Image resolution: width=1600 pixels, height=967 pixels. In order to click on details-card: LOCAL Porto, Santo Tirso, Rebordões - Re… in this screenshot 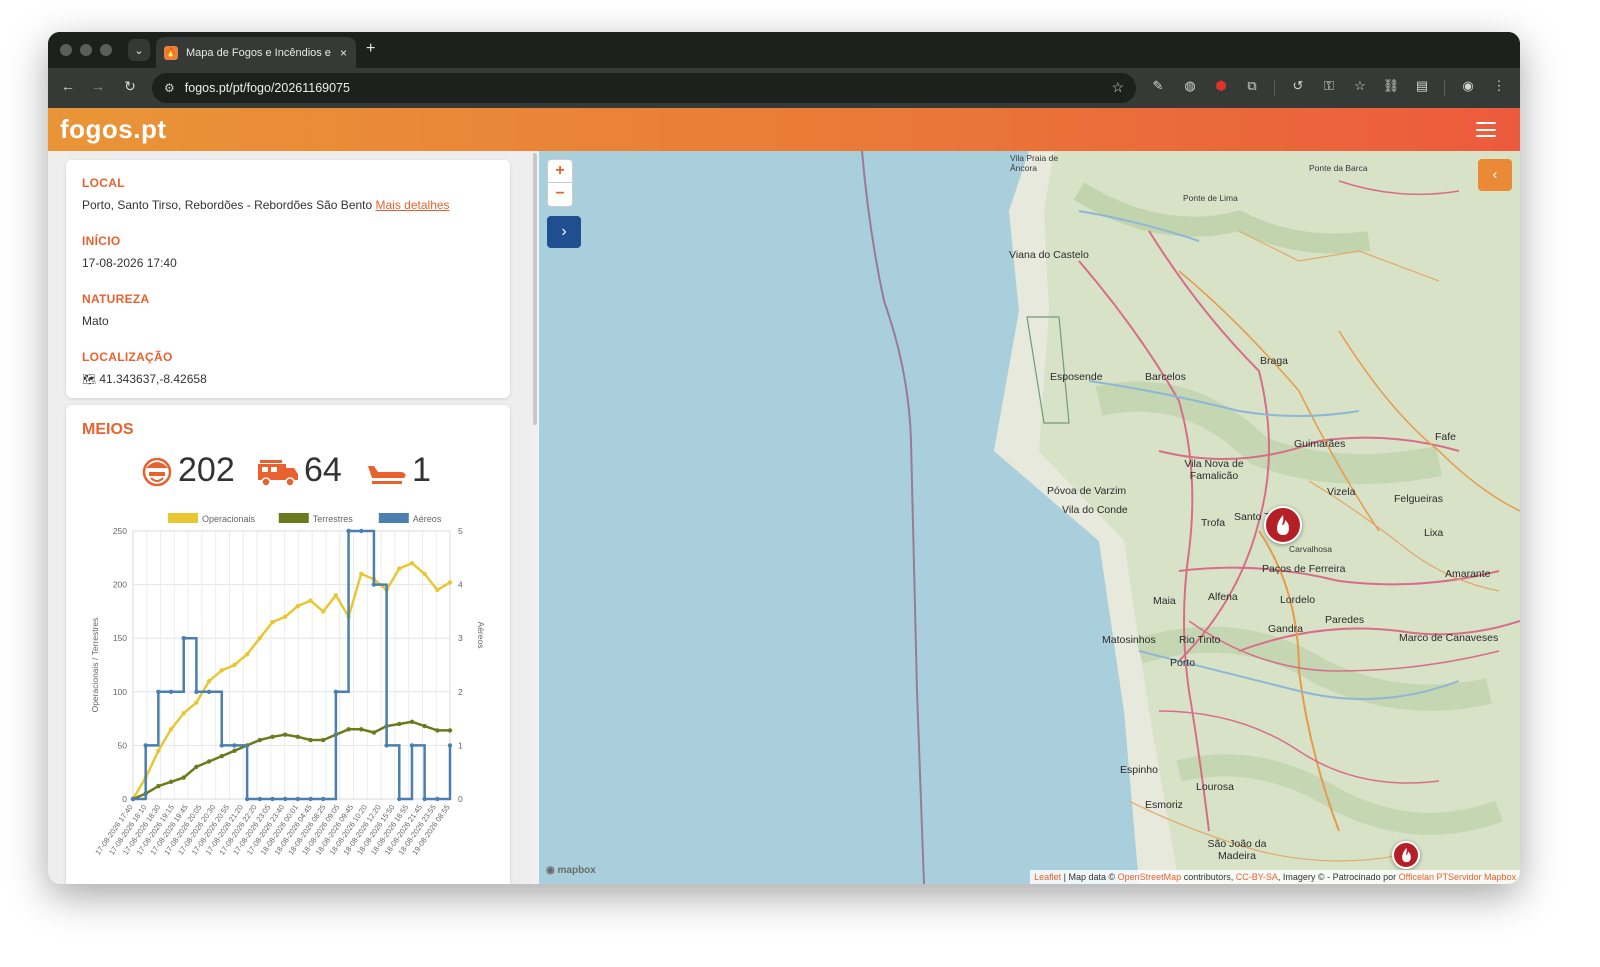, I will do `click(288, 279)`.